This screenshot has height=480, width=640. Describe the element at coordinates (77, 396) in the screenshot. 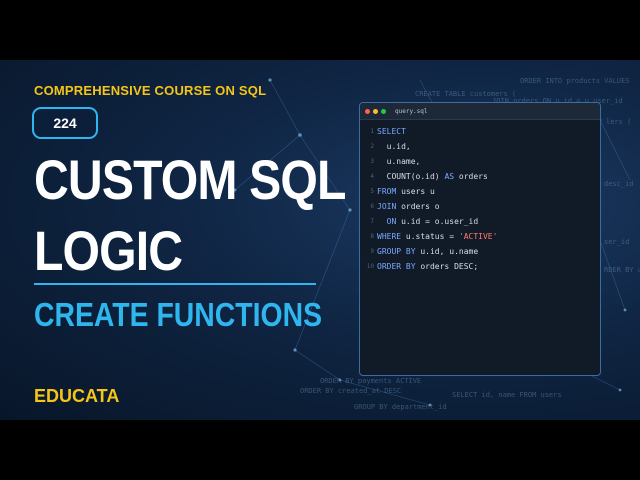

I see `brand-name: EDUCATA` at that location.